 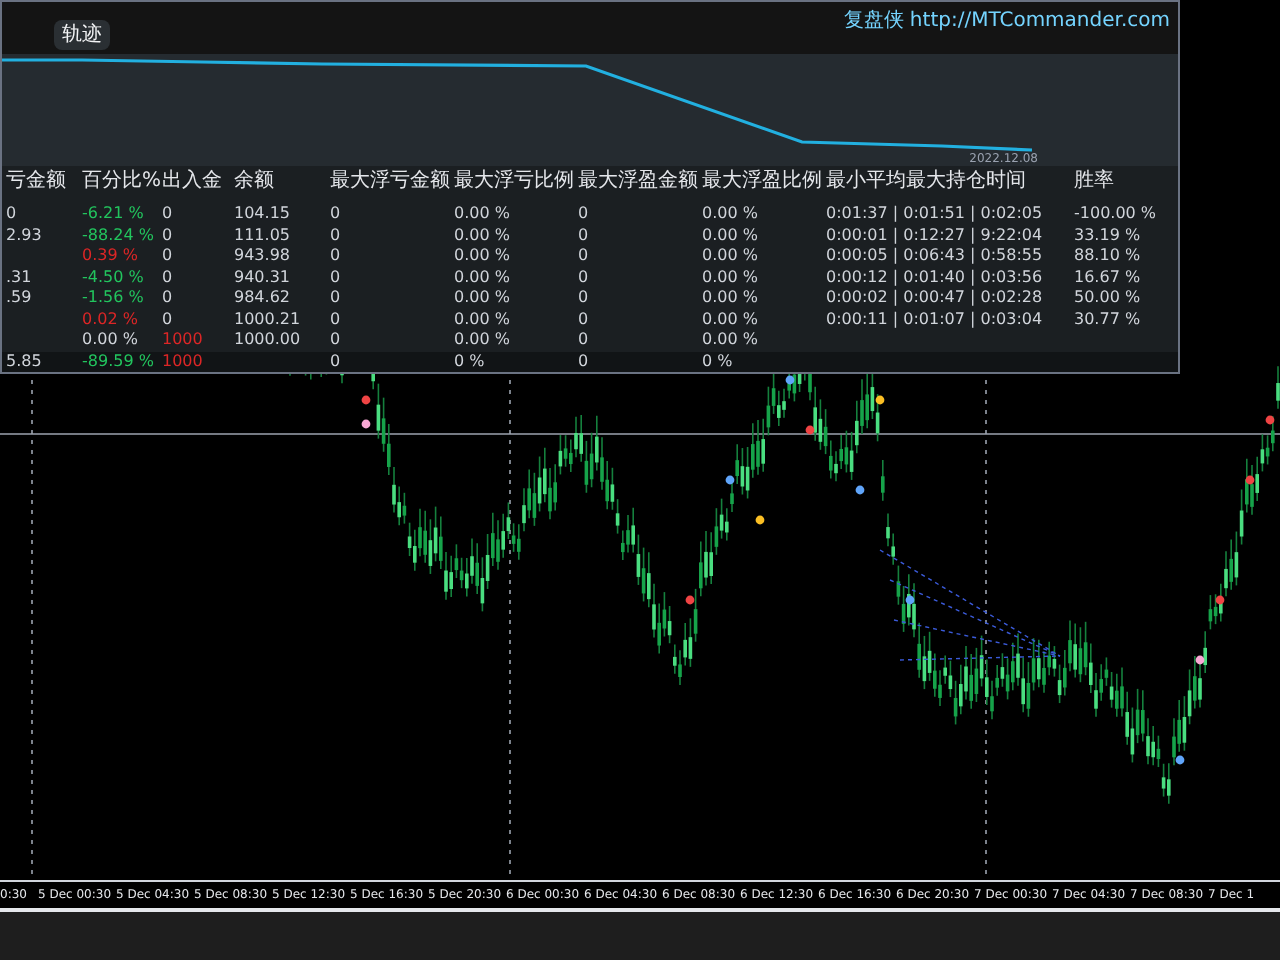 What do you see at coordinates (19, 276) in the screenshot?
I see `table-cell: .31` at bounding box center [19, 276].